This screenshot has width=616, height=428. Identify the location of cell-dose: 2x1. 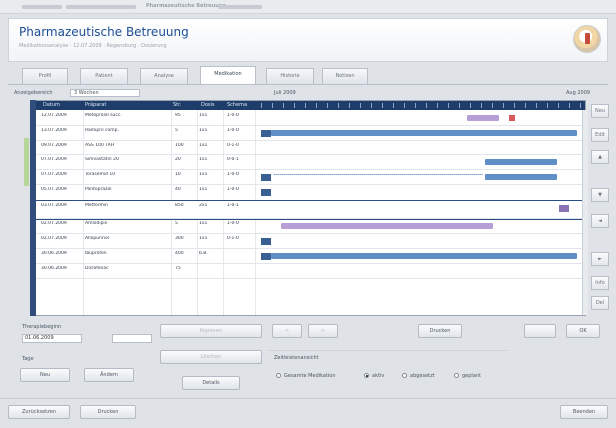
(203, 205).